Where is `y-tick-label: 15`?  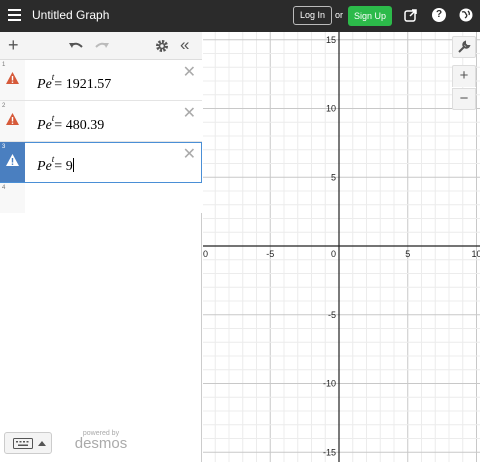
y-tick-label: 15 is located at coordinates (331, 40).